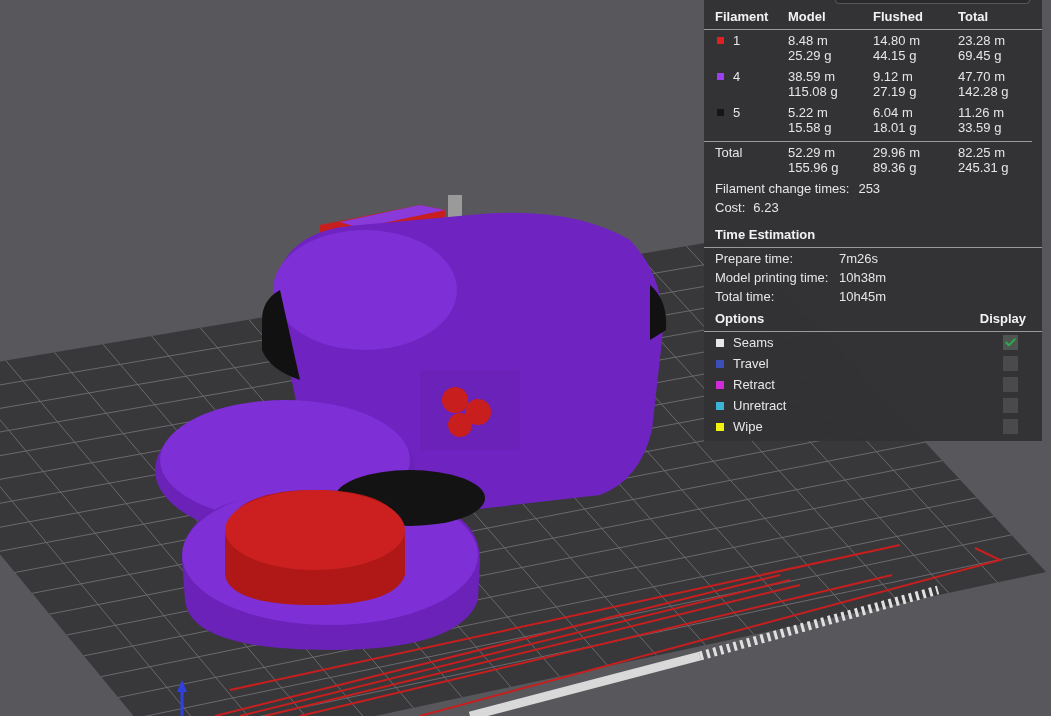  Describe the element at coordinates (813, 167) in the screenshot. I see `weight-value: 155.96 g` at that location.